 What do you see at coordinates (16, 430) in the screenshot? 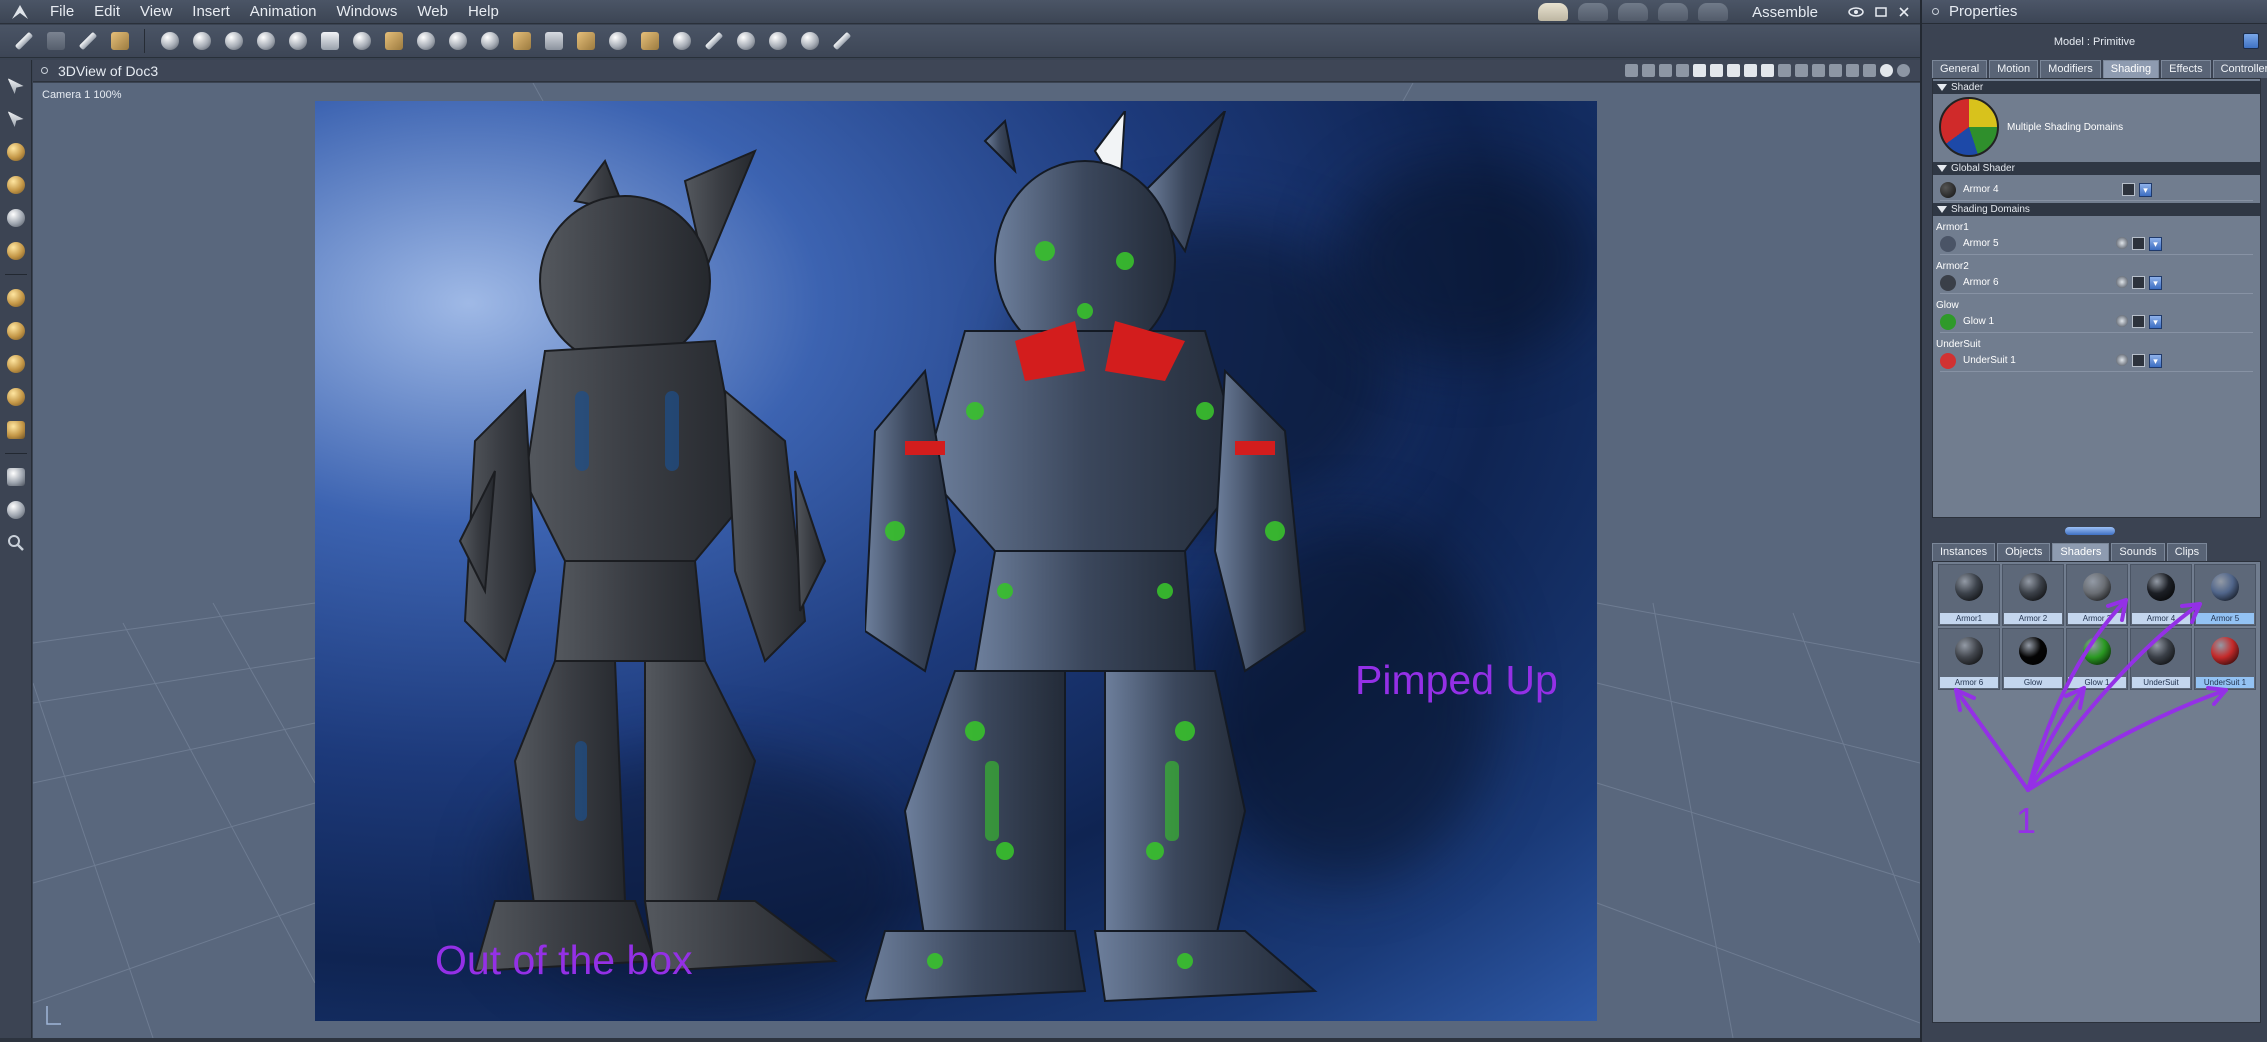
I see `box-icon` at bounding box center [16, 430].